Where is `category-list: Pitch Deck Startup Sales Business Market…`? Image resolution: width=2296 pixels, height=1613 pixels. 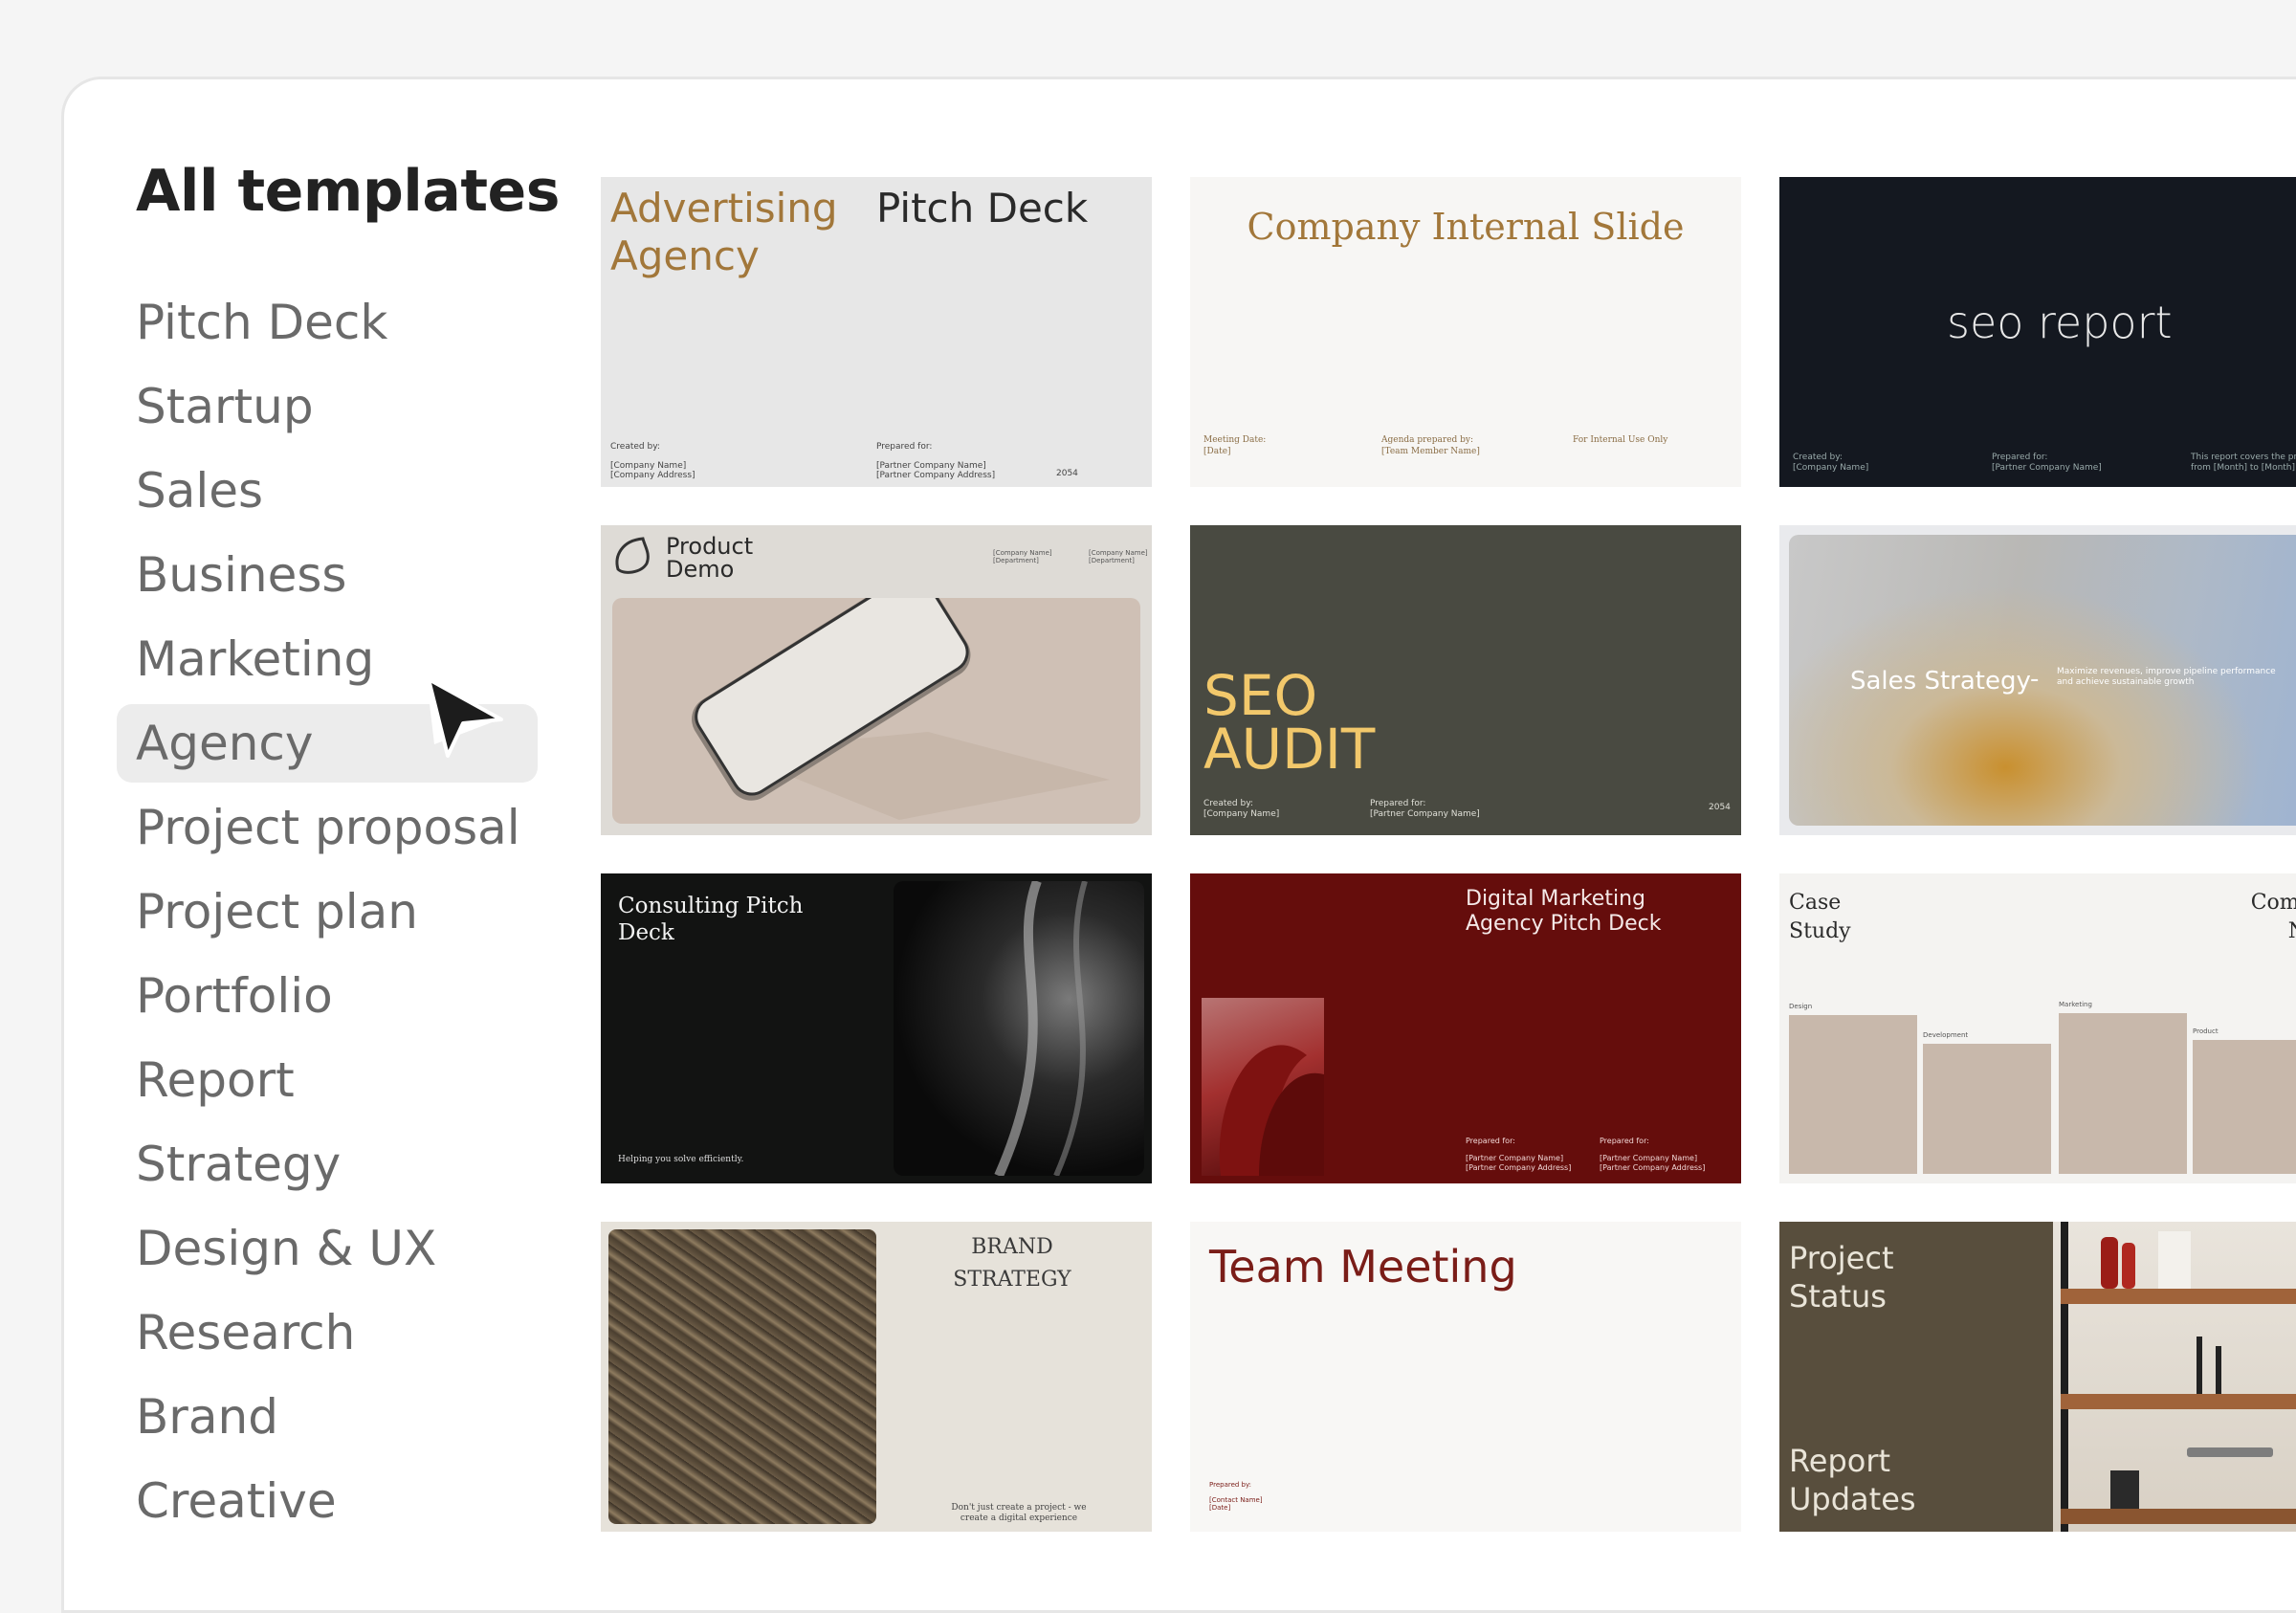
category-list: Pitch Deck Startup Sales Business Market… is located at coordinates (327, 914).